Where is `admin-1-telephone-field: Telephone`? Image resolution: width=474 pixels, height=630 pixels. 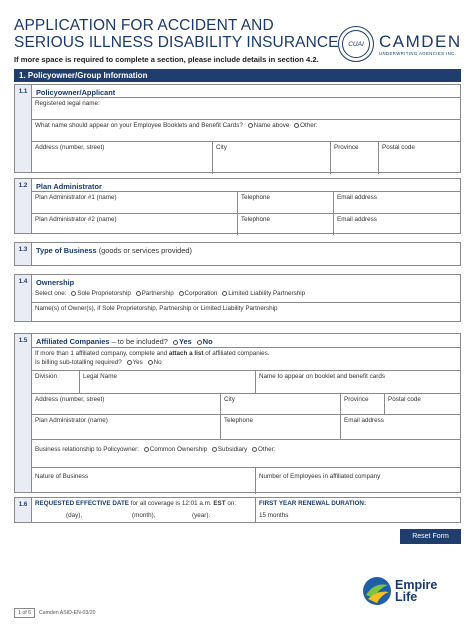
admin-1-telephone-field: Telephone is located at coordinates (285, 202).